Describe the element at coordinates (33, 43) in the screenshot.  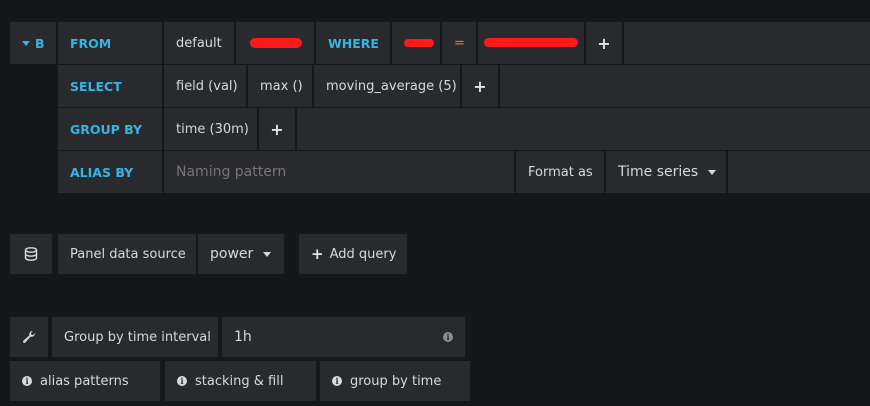
I see `query-collapse-toggle: B` at that location.